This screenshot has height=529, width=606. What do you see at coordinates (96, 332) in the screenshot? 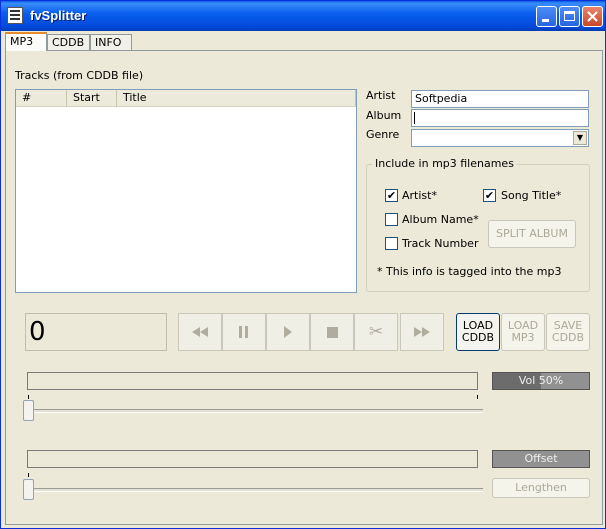
I see `time-display: 0` at bounding box center [96, 332].